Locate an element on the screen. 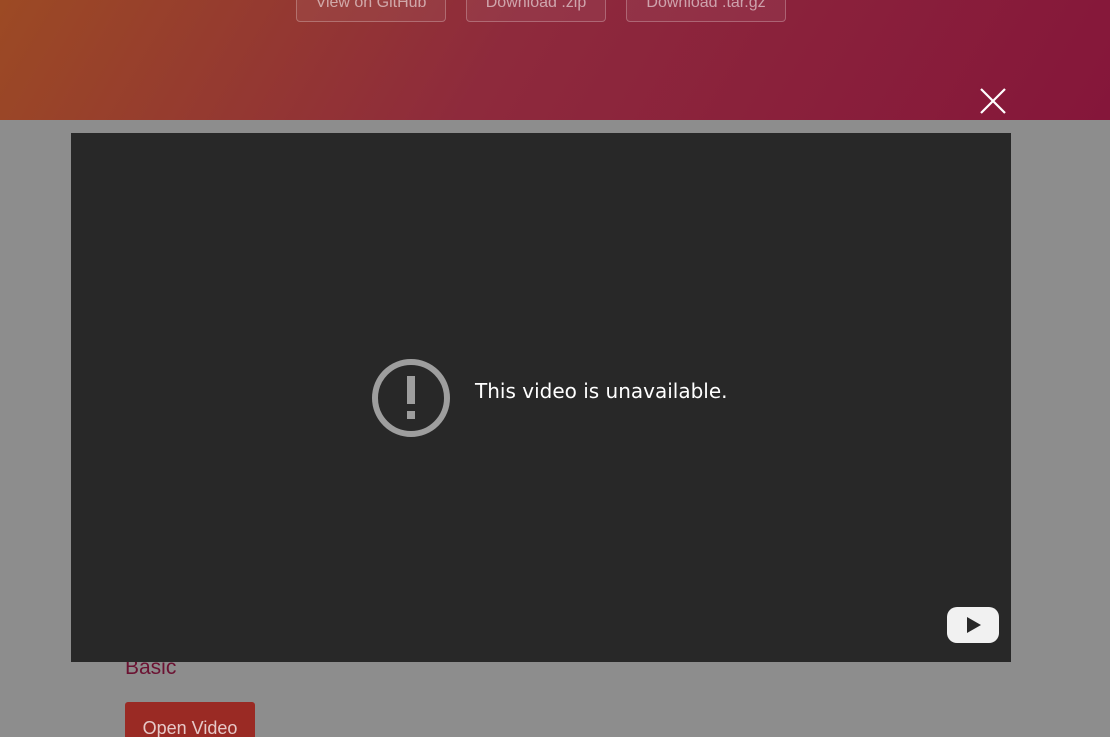 The height and width of the screenshot is (737, 1110). video-unavailable-message: This video is unavailable. is located at coordinates (601, 391).